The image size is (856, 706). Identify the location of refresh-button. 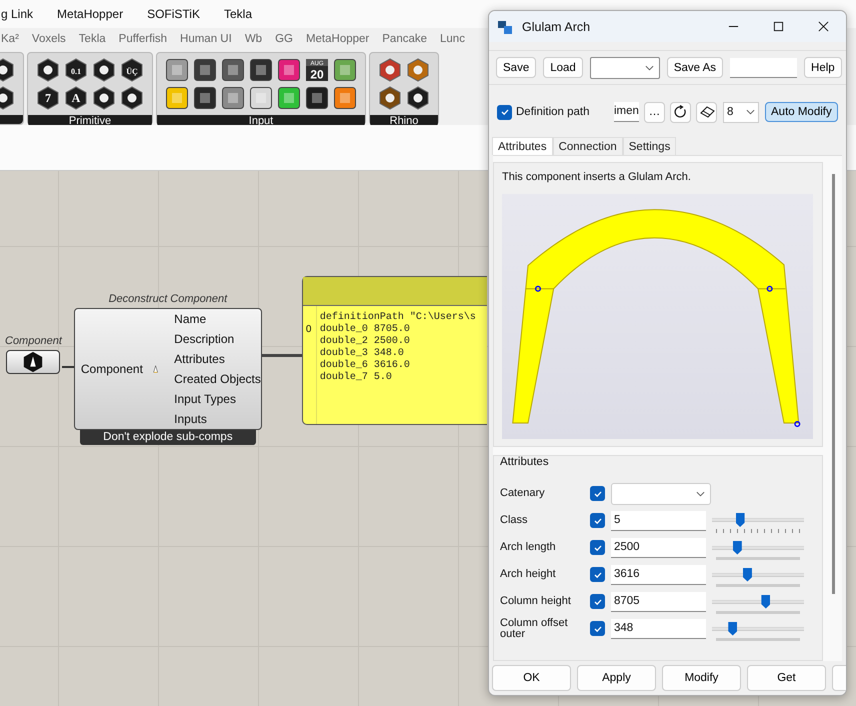
(680, 112).